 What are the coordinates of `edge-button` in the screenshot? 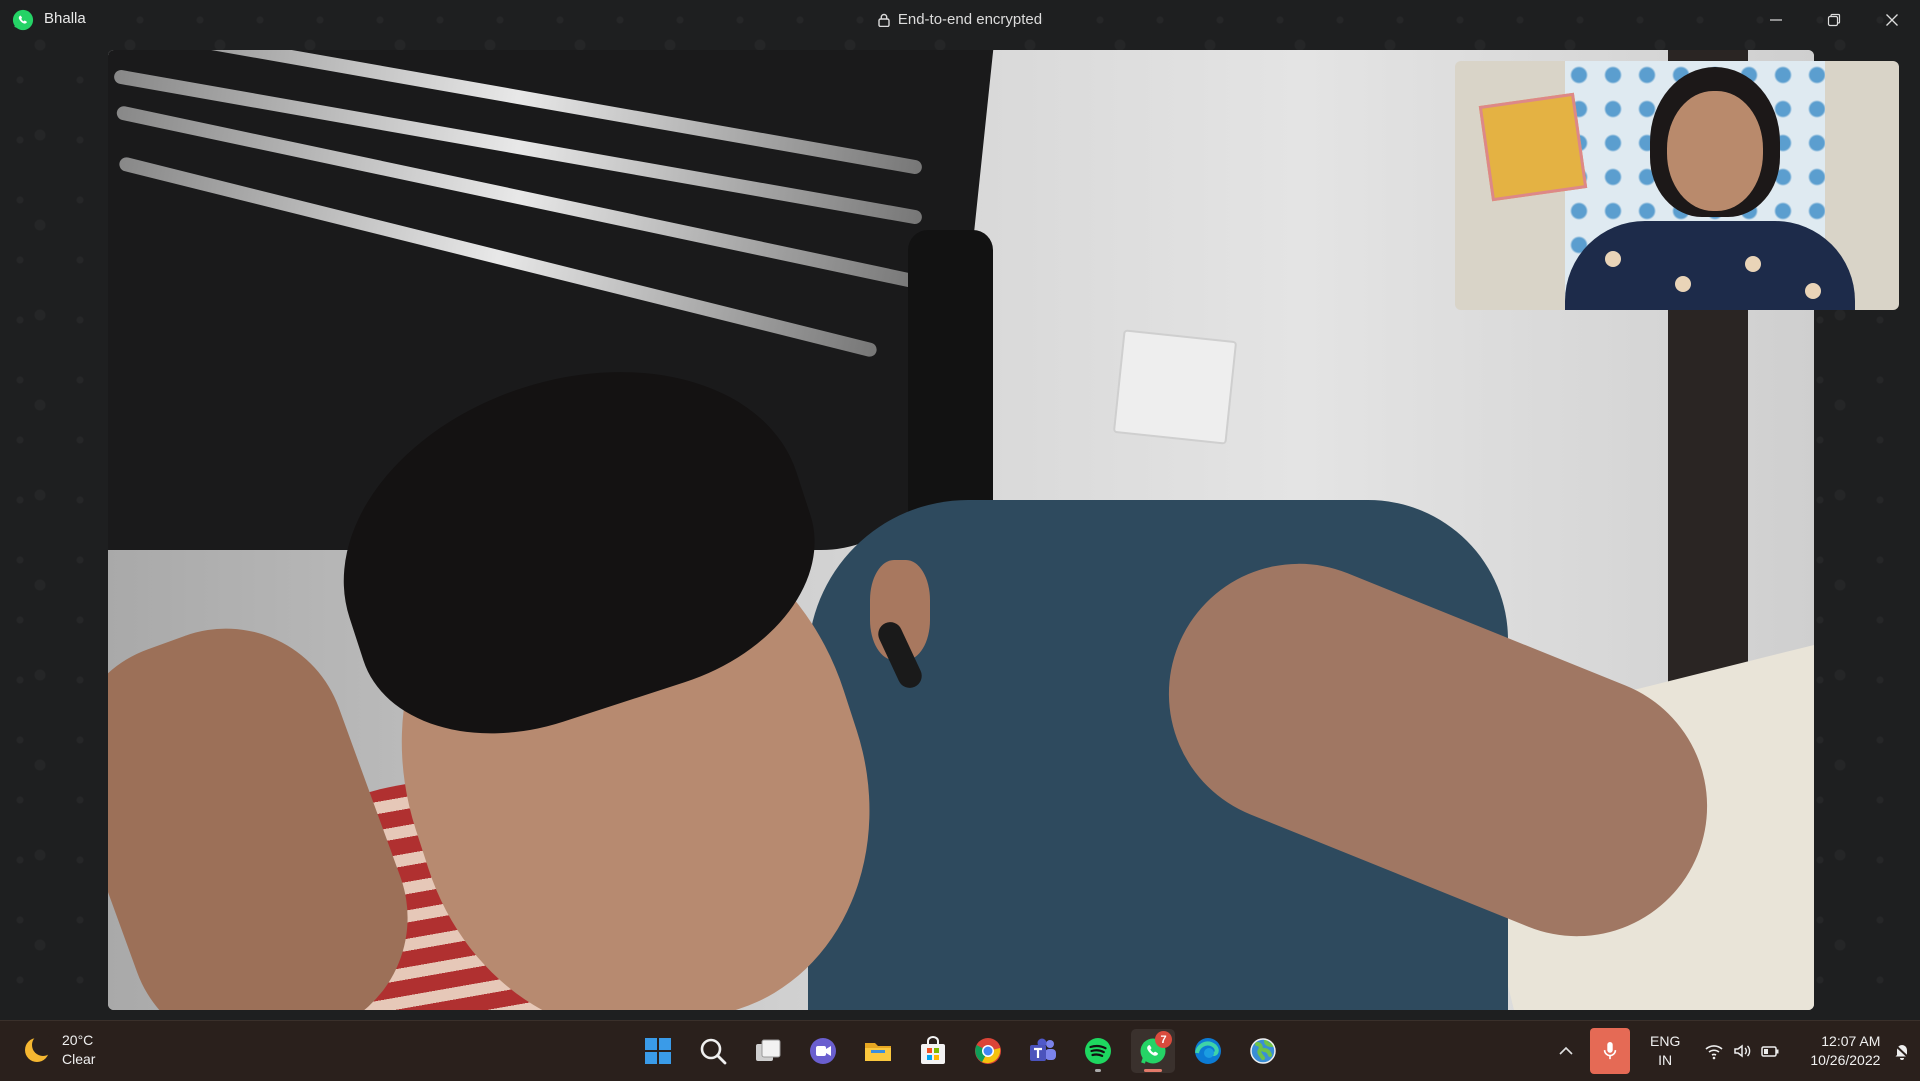 It's located at (1208, 1051).